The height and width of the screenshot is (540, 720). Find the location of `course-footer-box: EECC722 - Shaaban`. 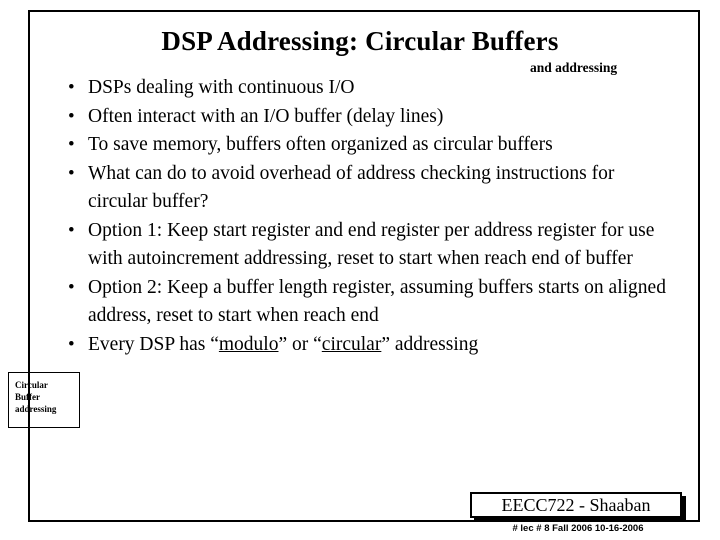

course-footer-box: EECC722 - Shaaban is located at coordinates (576, 505).